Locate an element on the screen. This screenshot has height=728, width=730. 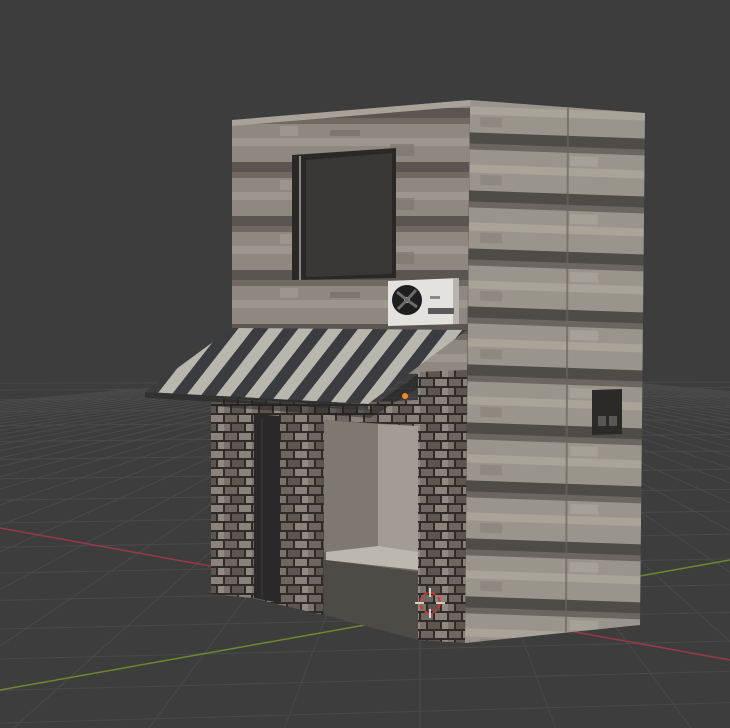
upper-window is located at coordinates (344, 214).